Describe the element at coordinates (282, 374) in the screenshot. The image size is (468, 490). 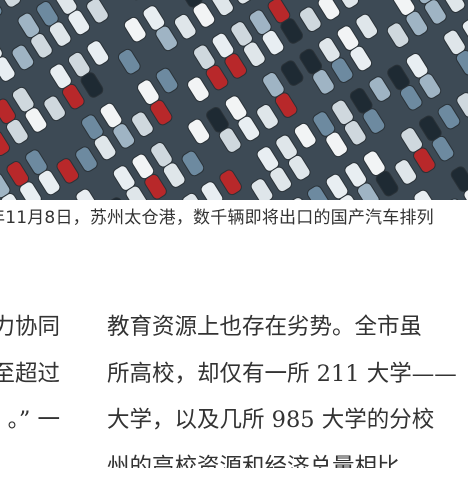
I see `text-line: 所高校，却仅有一所 211 大学——` at that location.